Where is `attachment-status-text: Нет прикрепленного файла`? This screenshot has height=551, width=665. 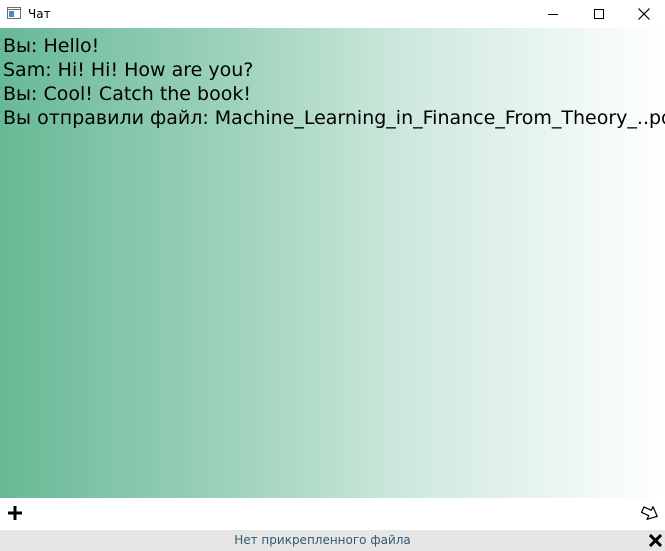 attachment-status-text: Нет прикрепленного файла is located at coordinates (322, 540).